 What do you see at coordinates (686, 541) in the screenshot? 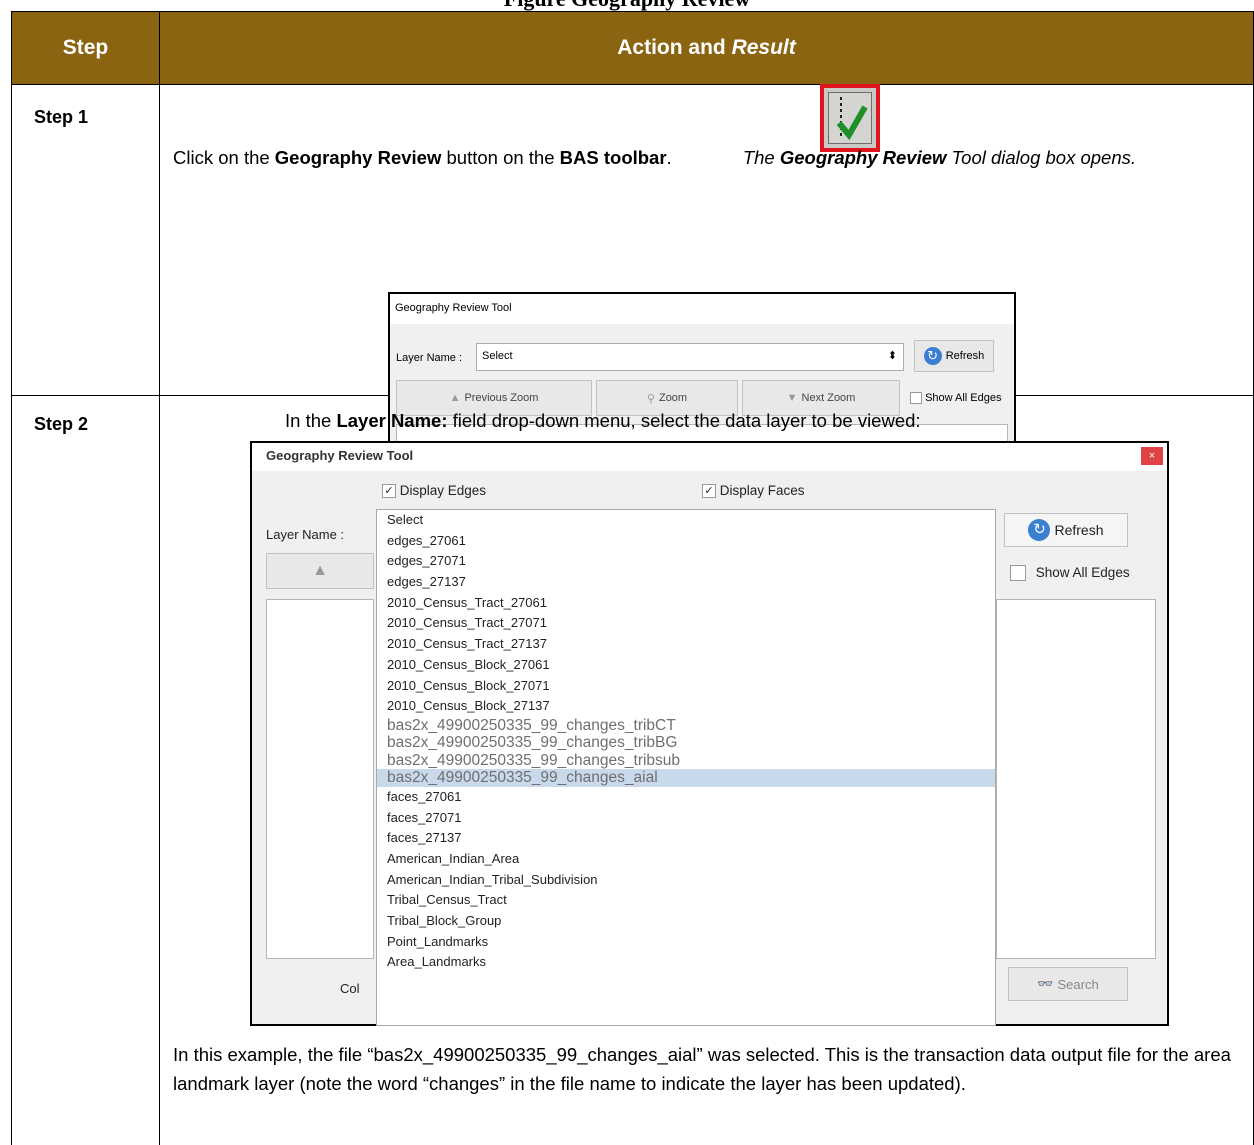
I see `dropdown-item: edges_27061` at bounding box center [686, 541].